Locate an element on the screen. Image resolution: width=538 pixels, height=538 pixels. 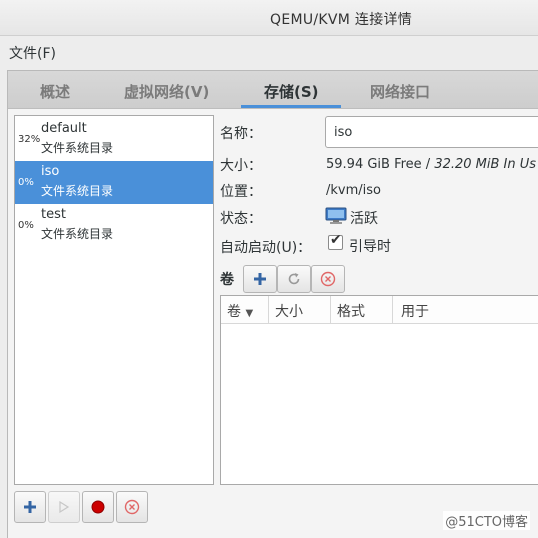
start-pool-button is located at coordinates (64, 507).